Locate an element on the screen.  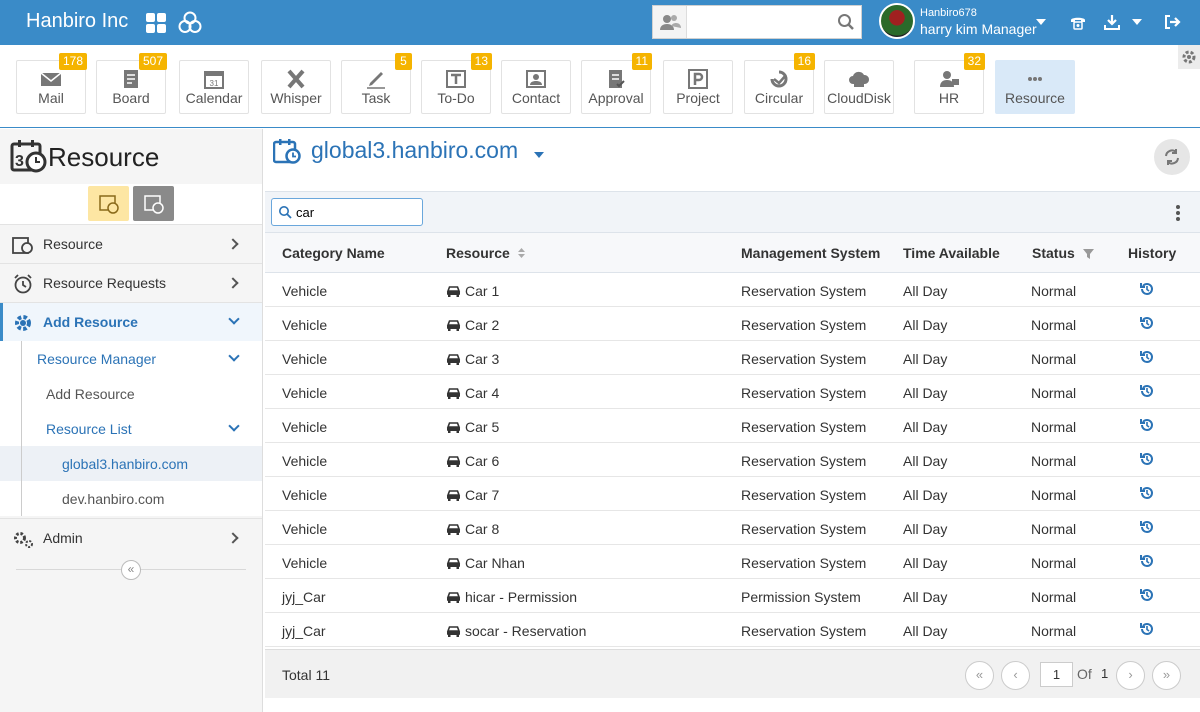
module-settings is located at coordinates (1189, 57).